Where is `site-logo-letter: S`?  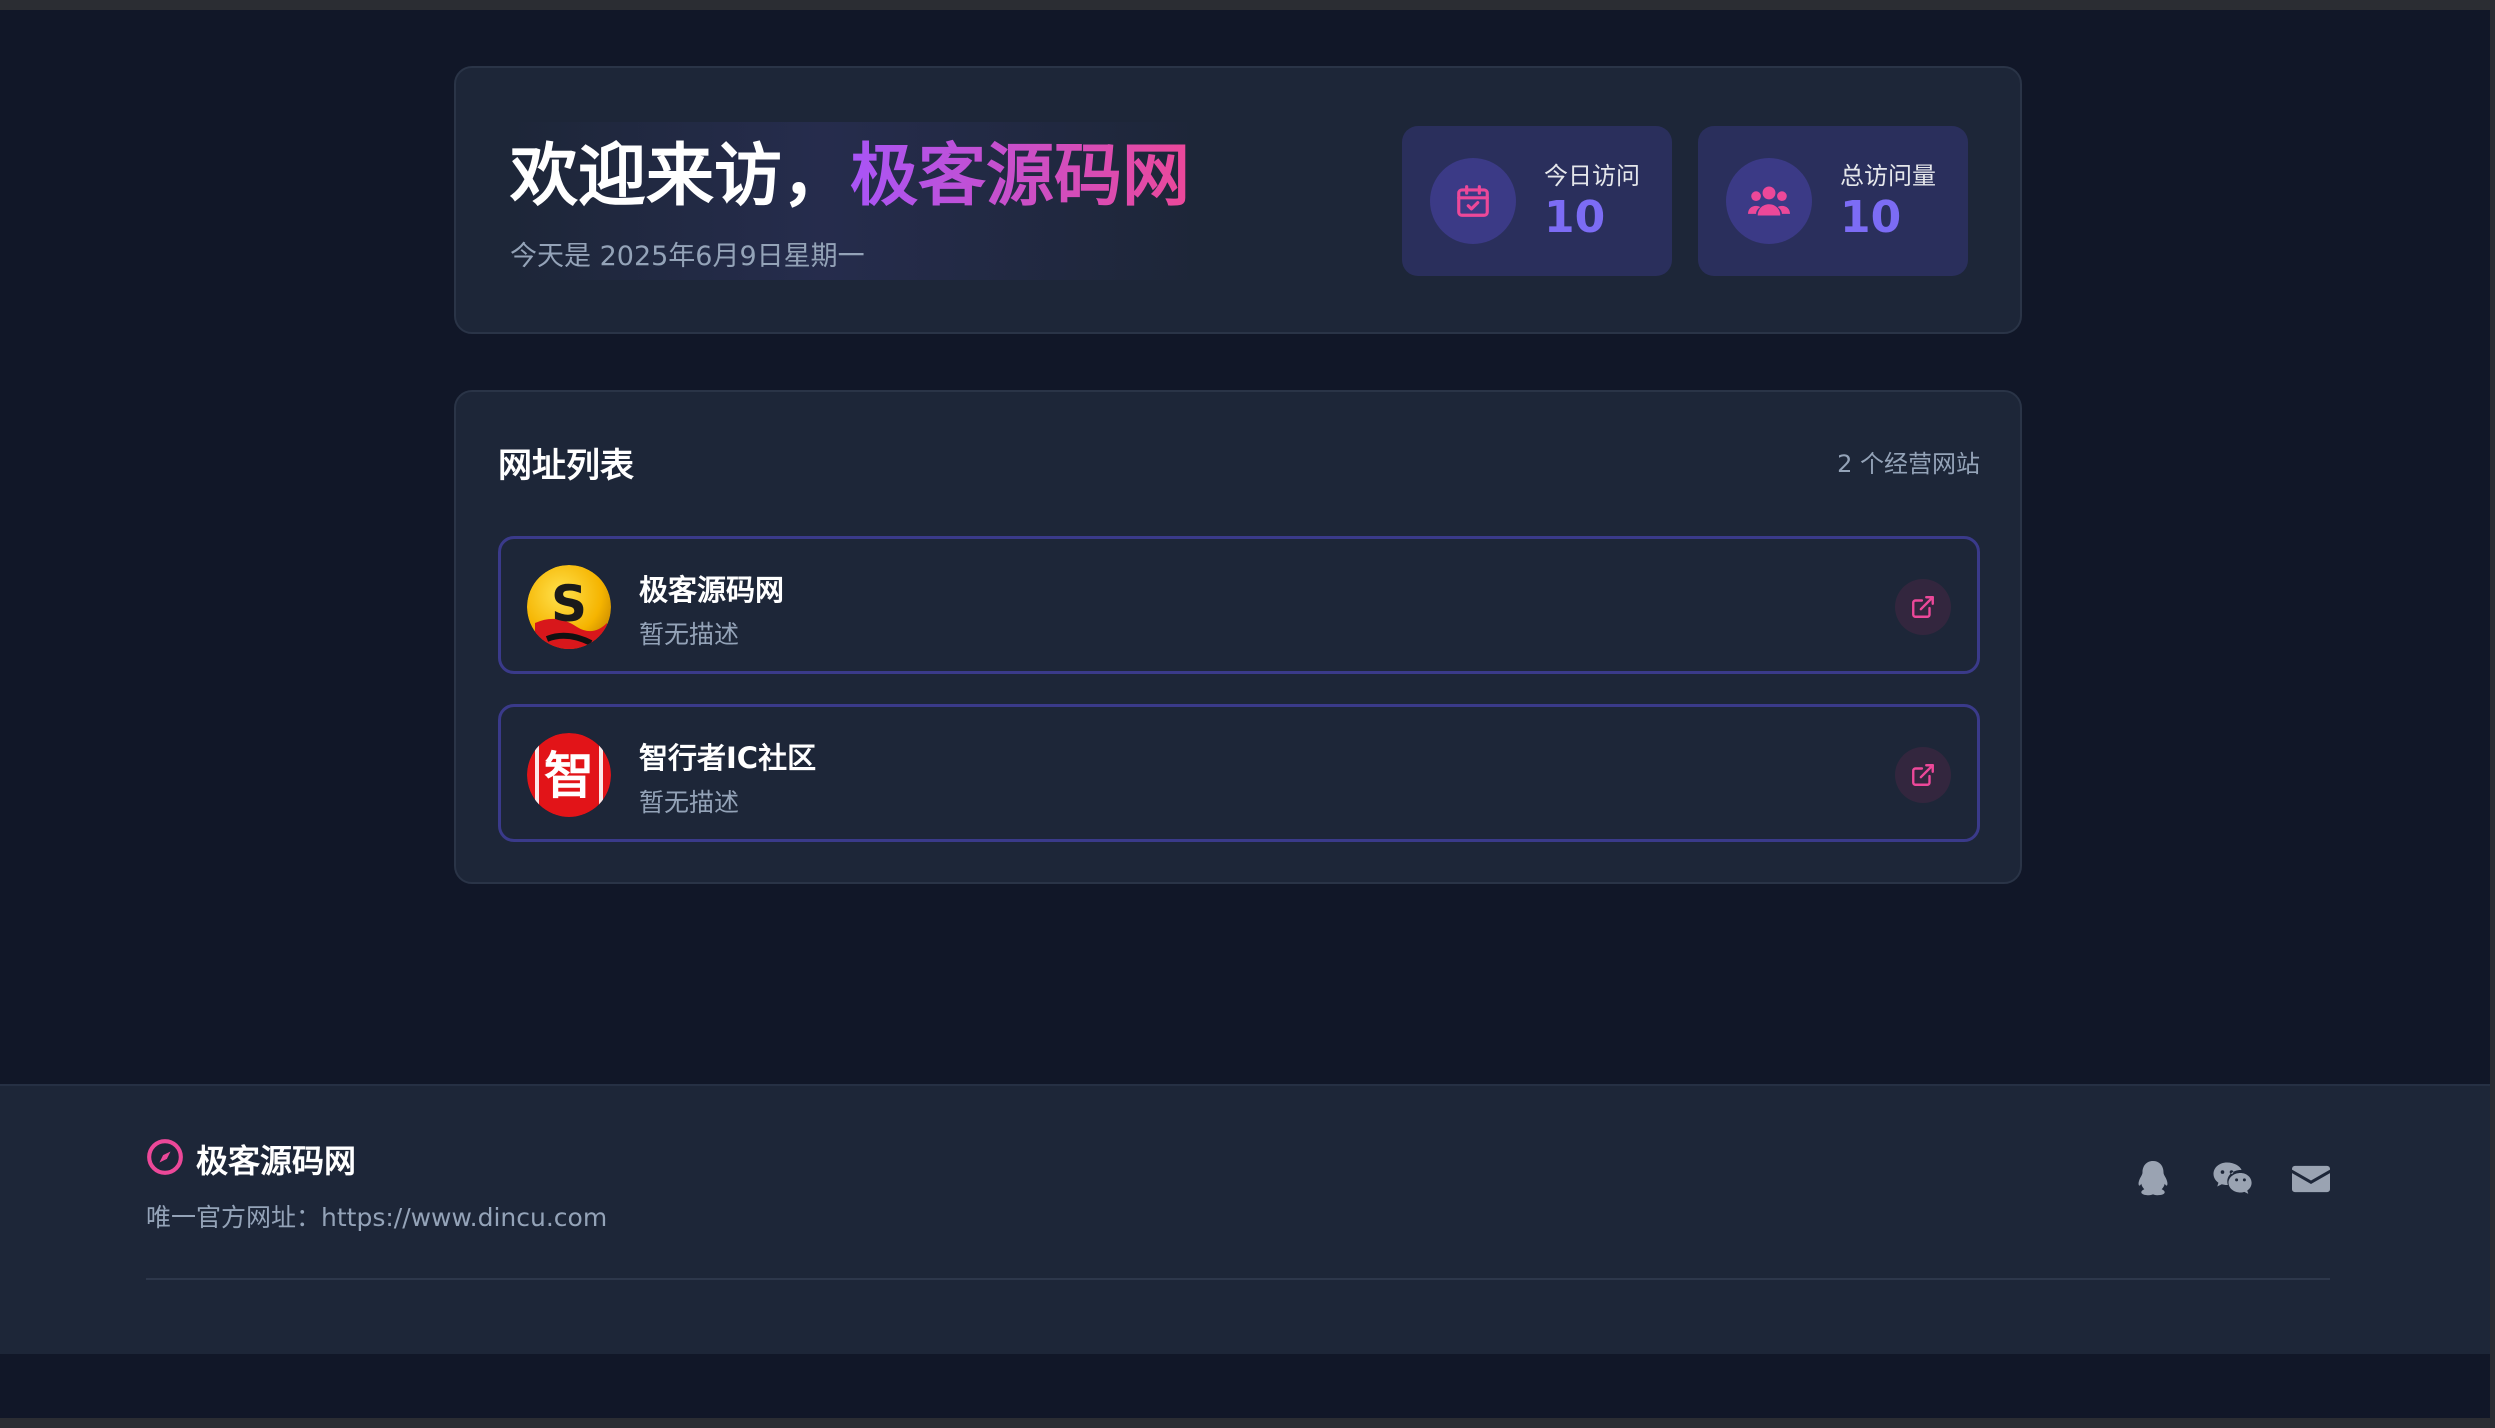
site-logo-letter: S is located at coordinates (569, 604).